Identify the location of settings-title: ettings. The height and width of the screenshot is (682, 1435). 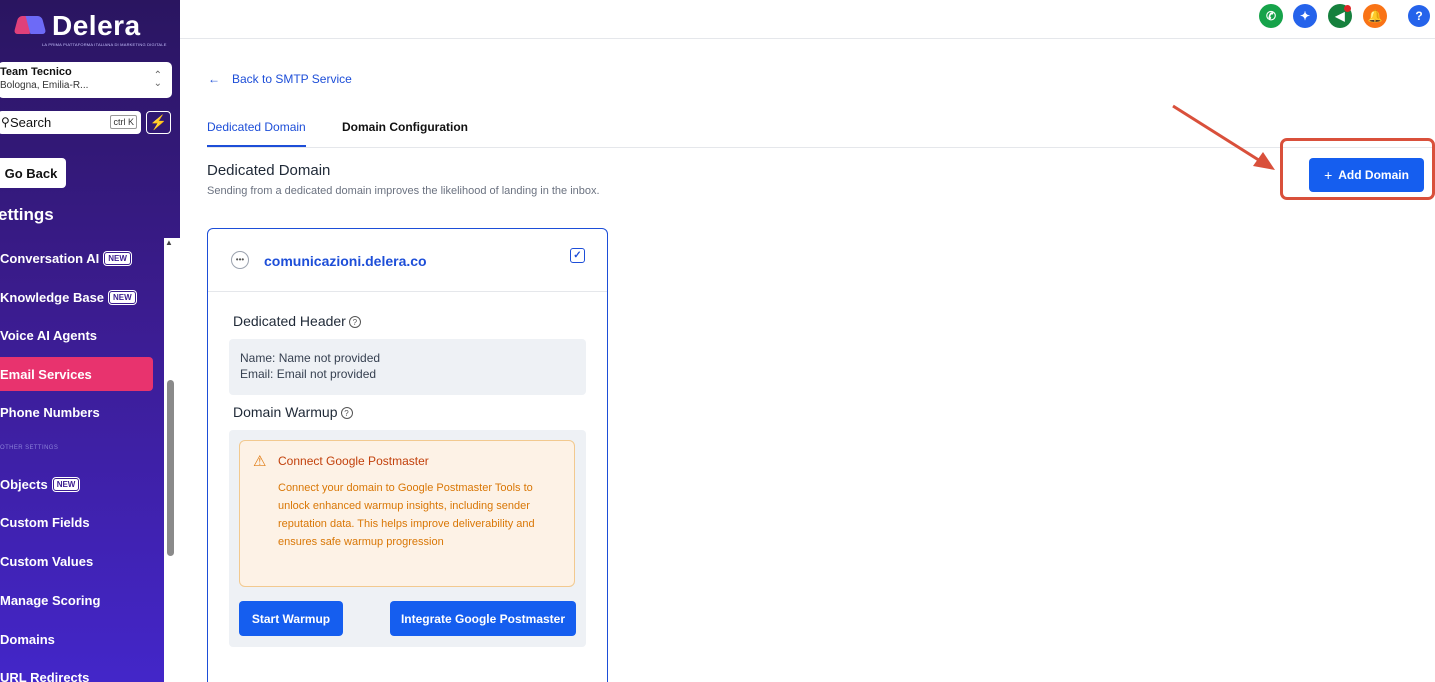
(27, 214).